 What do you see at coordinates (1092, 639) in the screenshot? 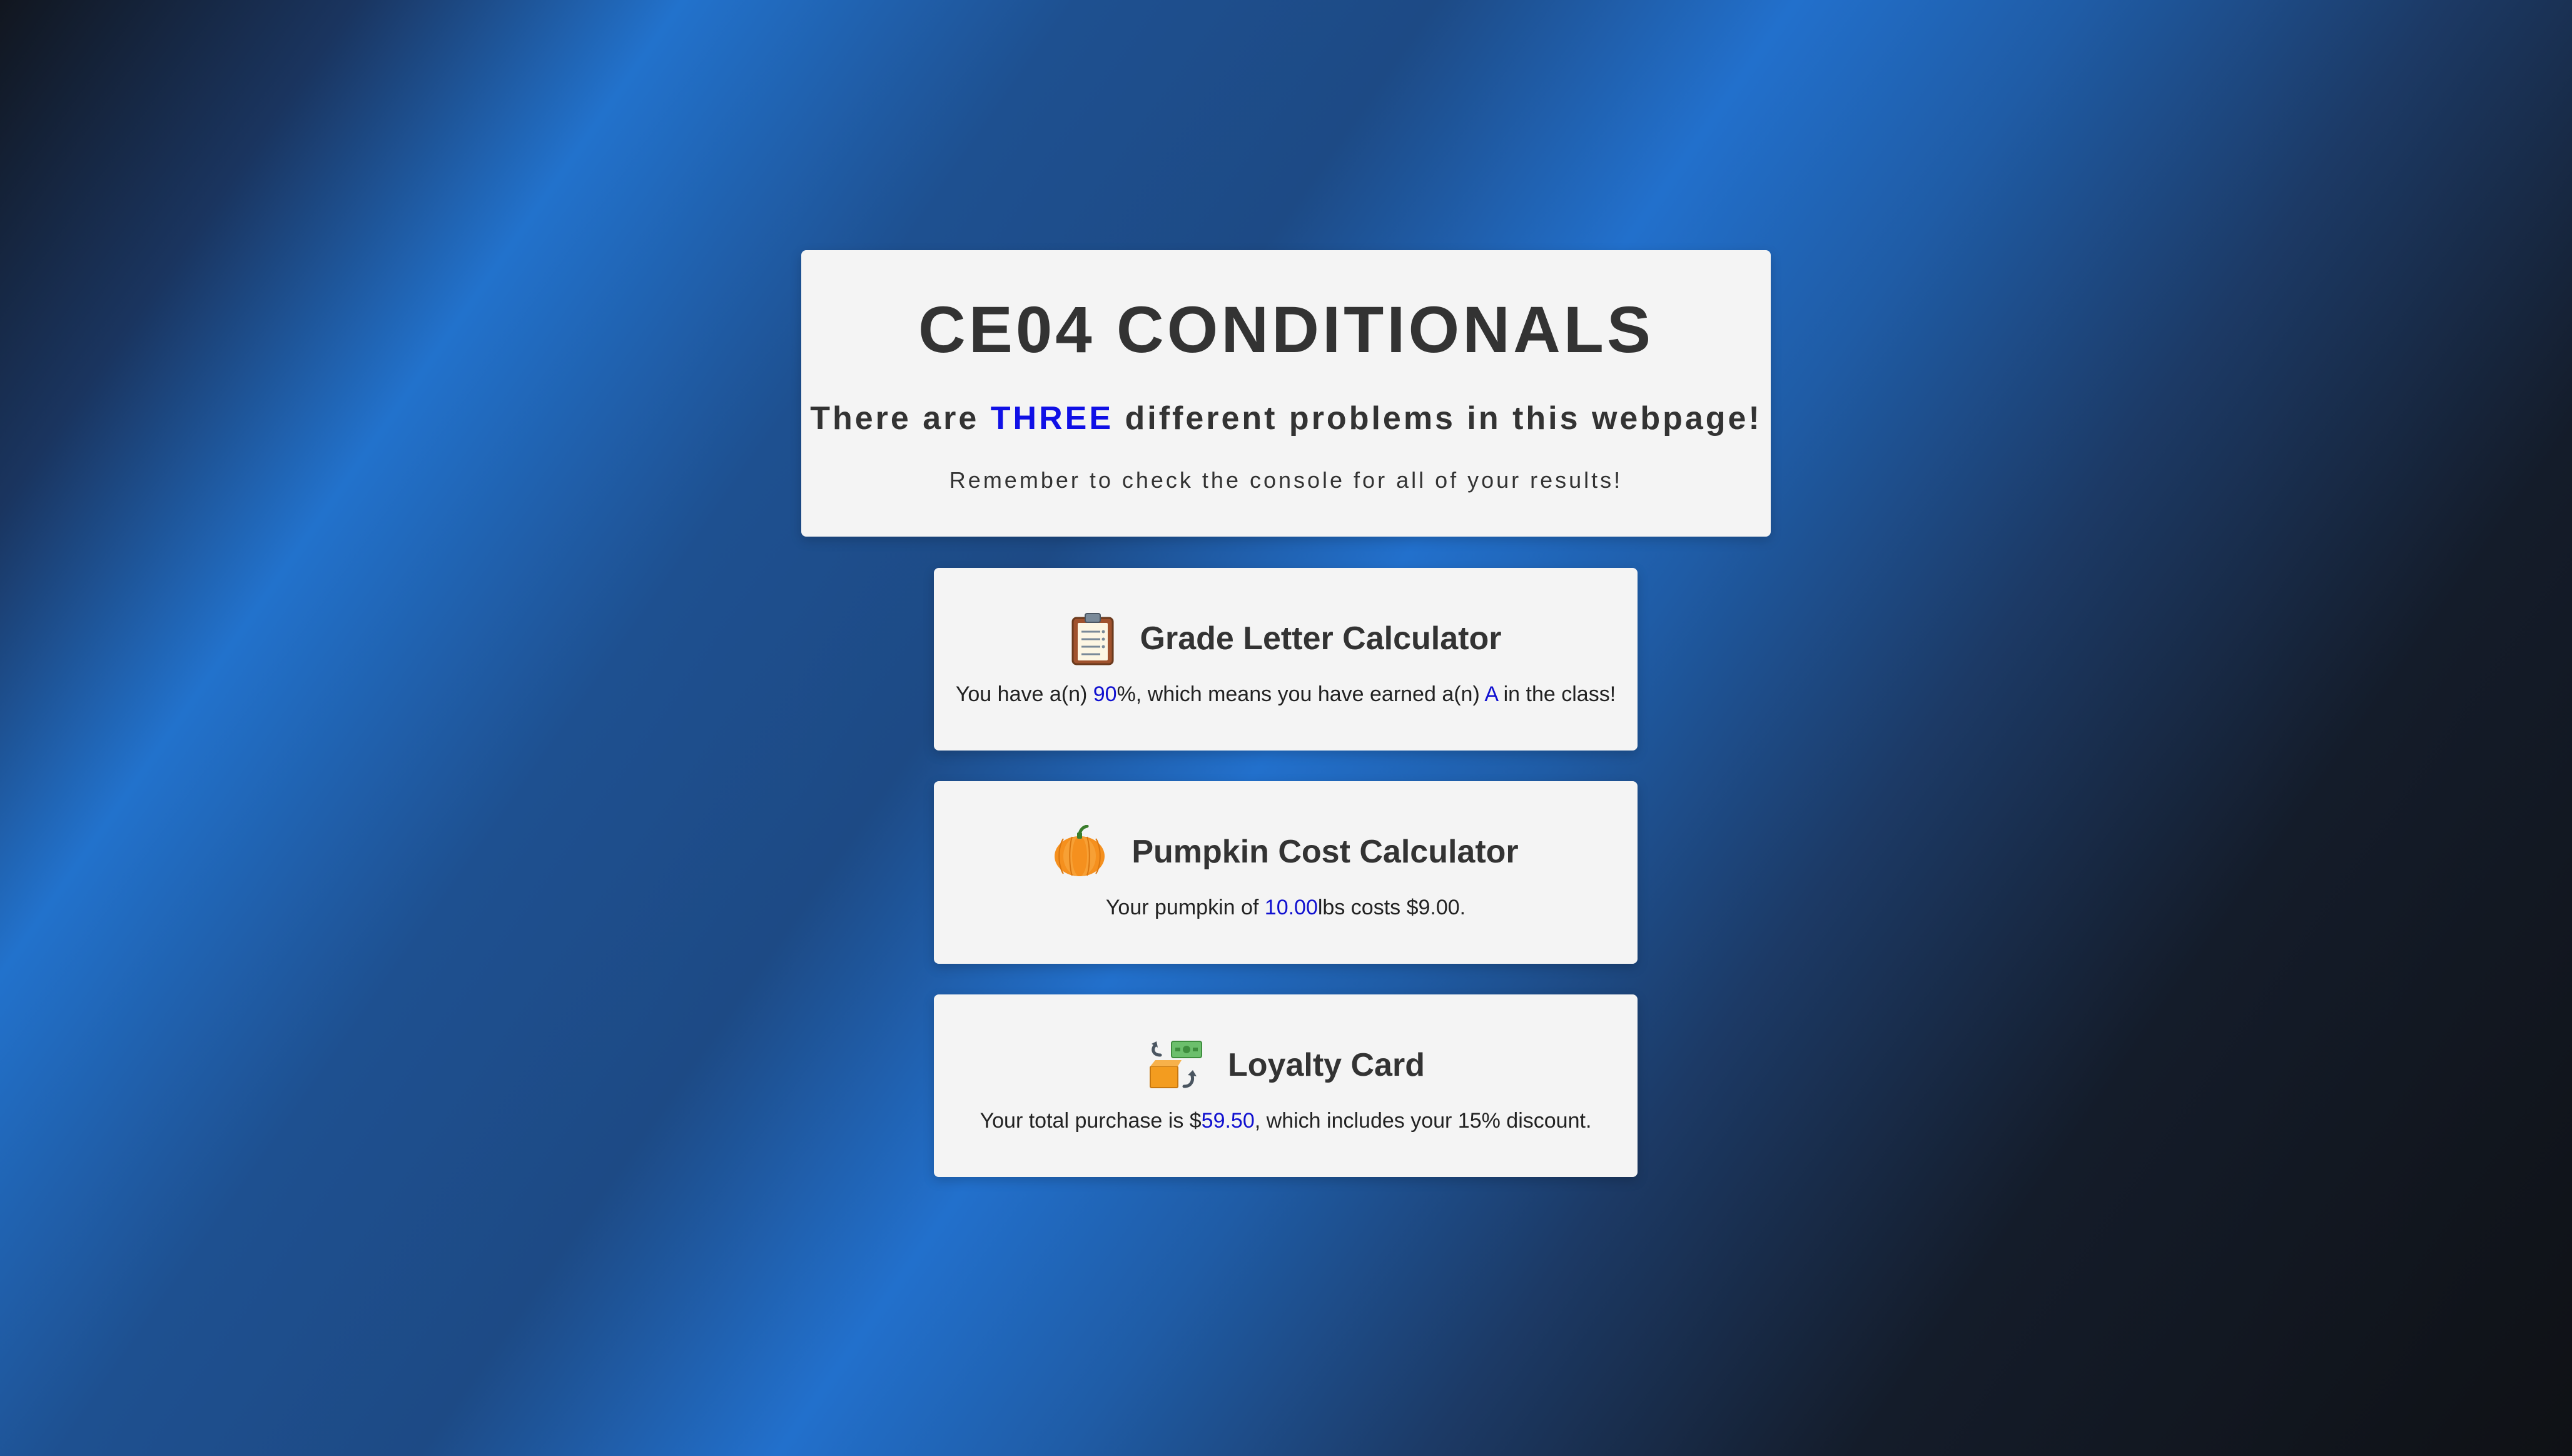
I see `clipboard-icon` at bounding box center [1092, 639].